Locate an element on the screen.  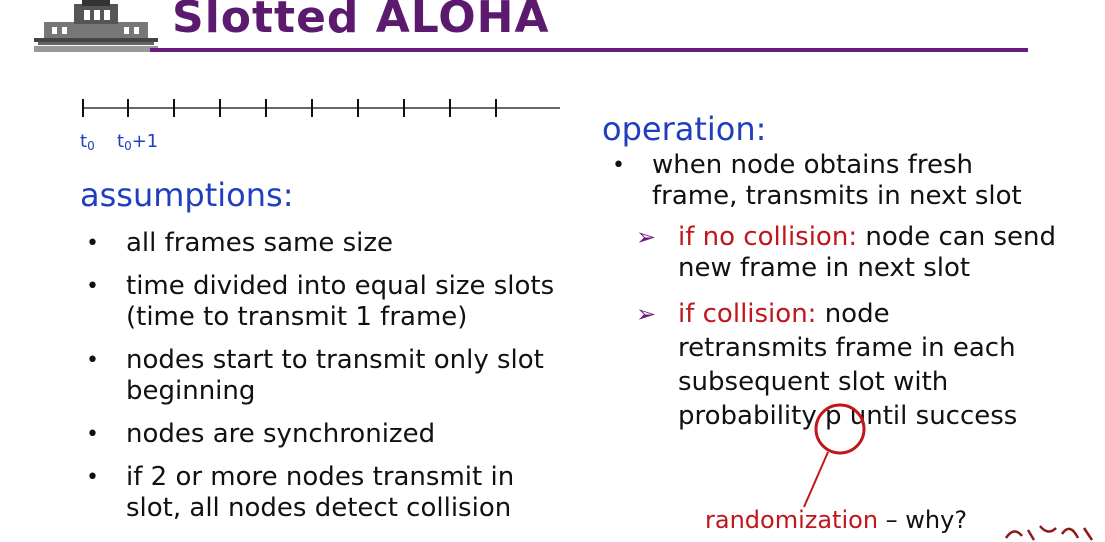
timeline-label-t0: t0 is located at coordinates (87, 142).